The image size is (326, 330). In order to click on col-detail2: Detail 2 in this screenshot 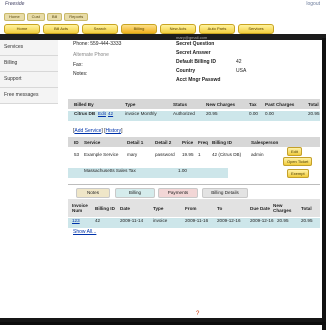, I will do `click(163, 142)`.